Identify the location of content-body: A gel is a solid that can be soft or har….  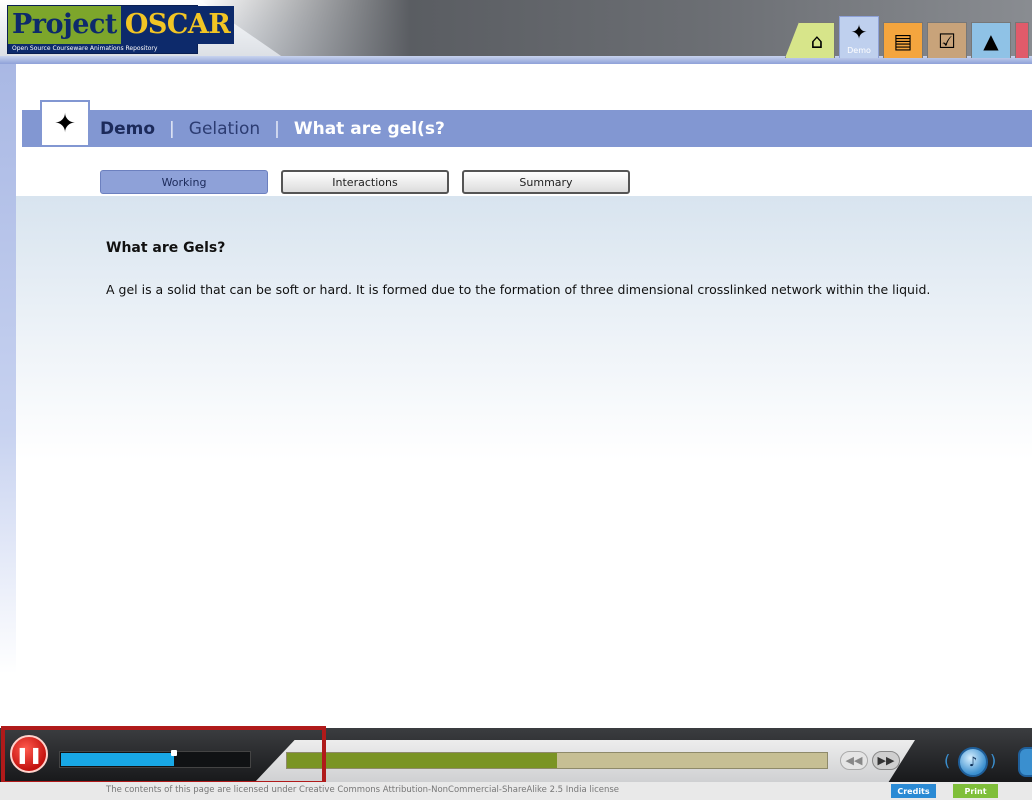
(518, 289).